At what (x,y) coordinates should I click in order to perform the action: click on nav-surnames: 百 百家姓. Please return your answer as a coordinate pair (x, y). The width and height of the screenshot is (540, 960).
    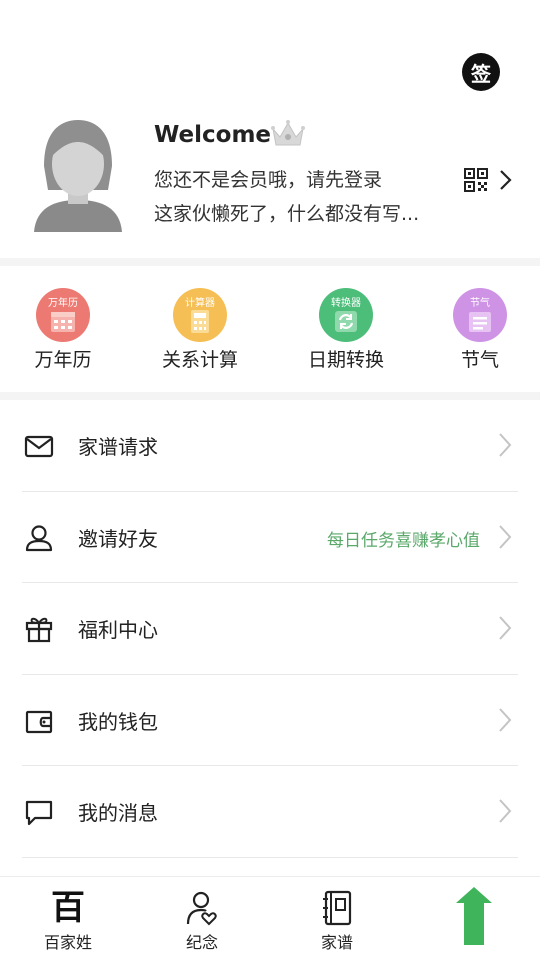
    Looking at the image, I should click on (68, 920).